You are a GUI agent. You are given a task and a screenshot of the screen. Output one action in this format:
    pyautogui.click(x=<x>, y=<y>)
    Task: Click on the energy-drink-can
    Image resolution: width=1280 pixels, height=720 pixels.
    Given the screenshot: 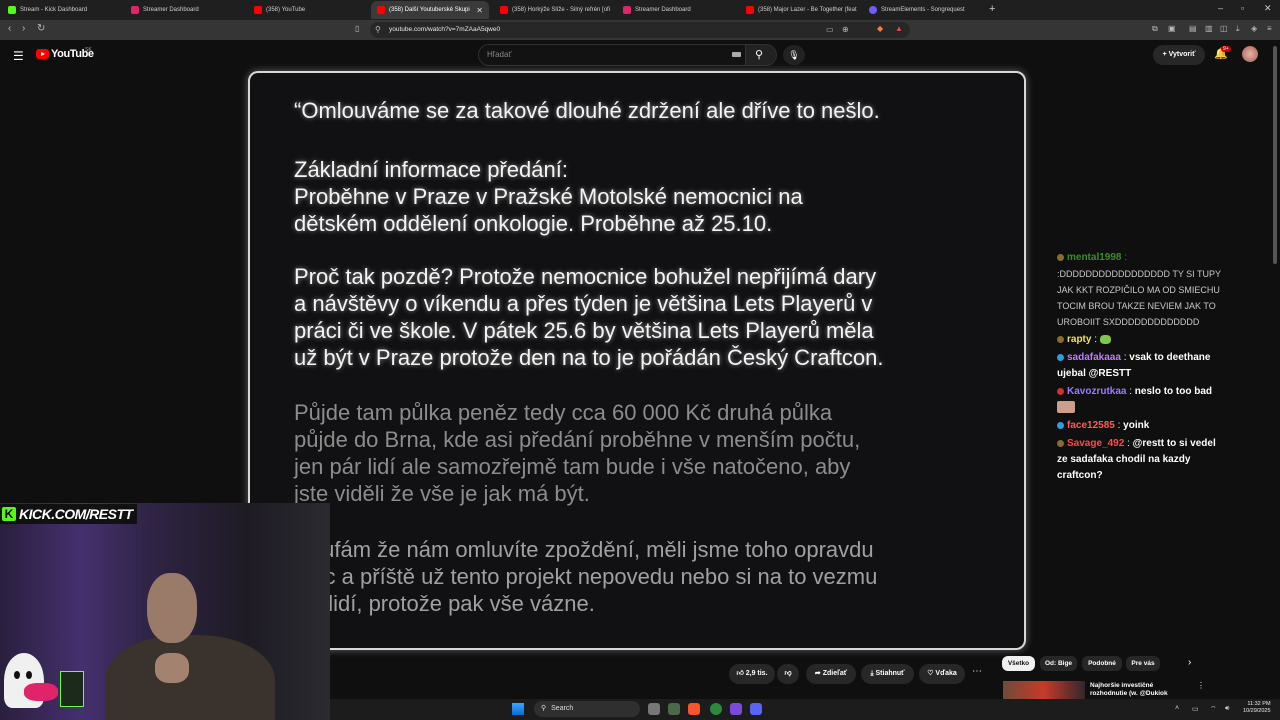 What is the action you would take?
    pyautogui.click(x=72, y=689)
    